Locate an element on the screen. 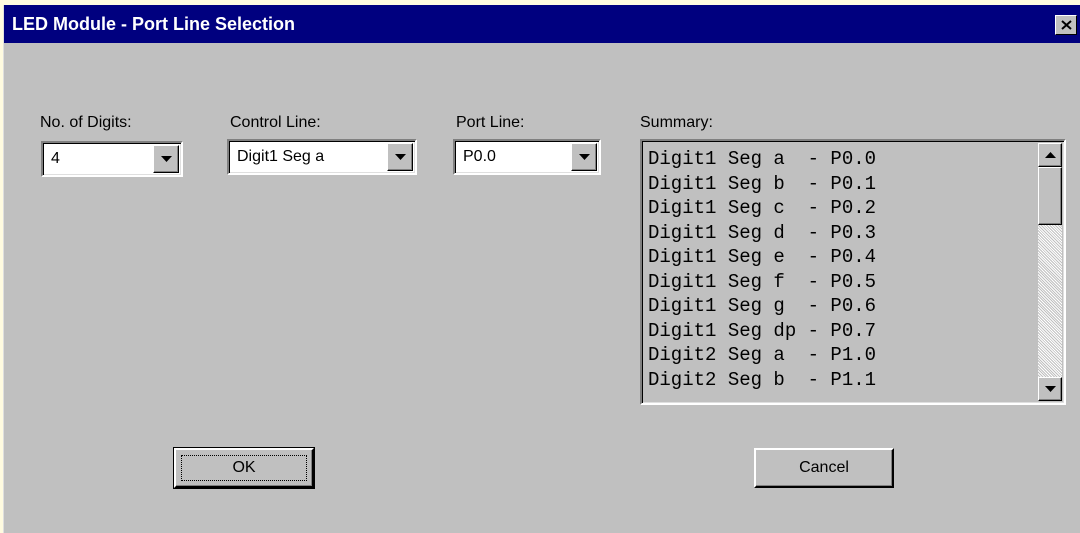 This screenshot has height=533, width=1080. control-line-dropdown-button is located at coordinates (400, 157).